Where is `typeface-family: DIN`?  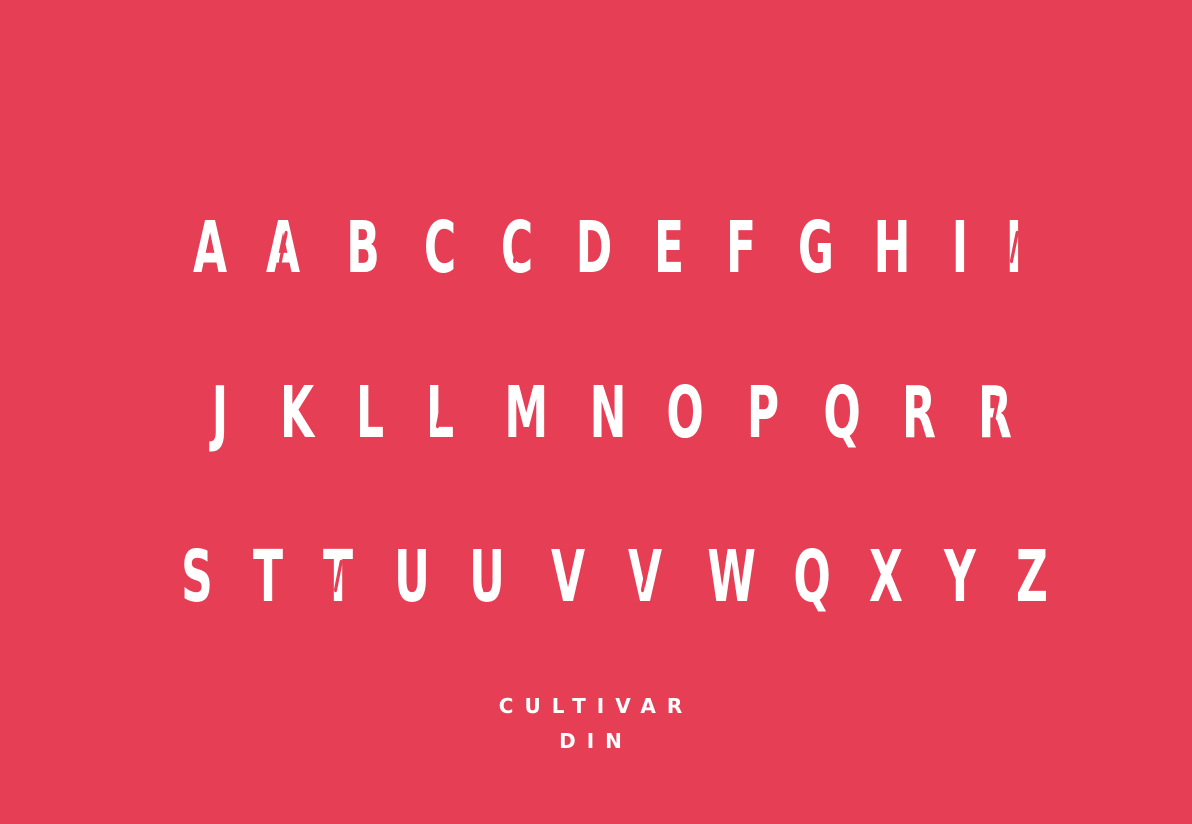
typeface-family: DIN is located at coordinates (596, 741).